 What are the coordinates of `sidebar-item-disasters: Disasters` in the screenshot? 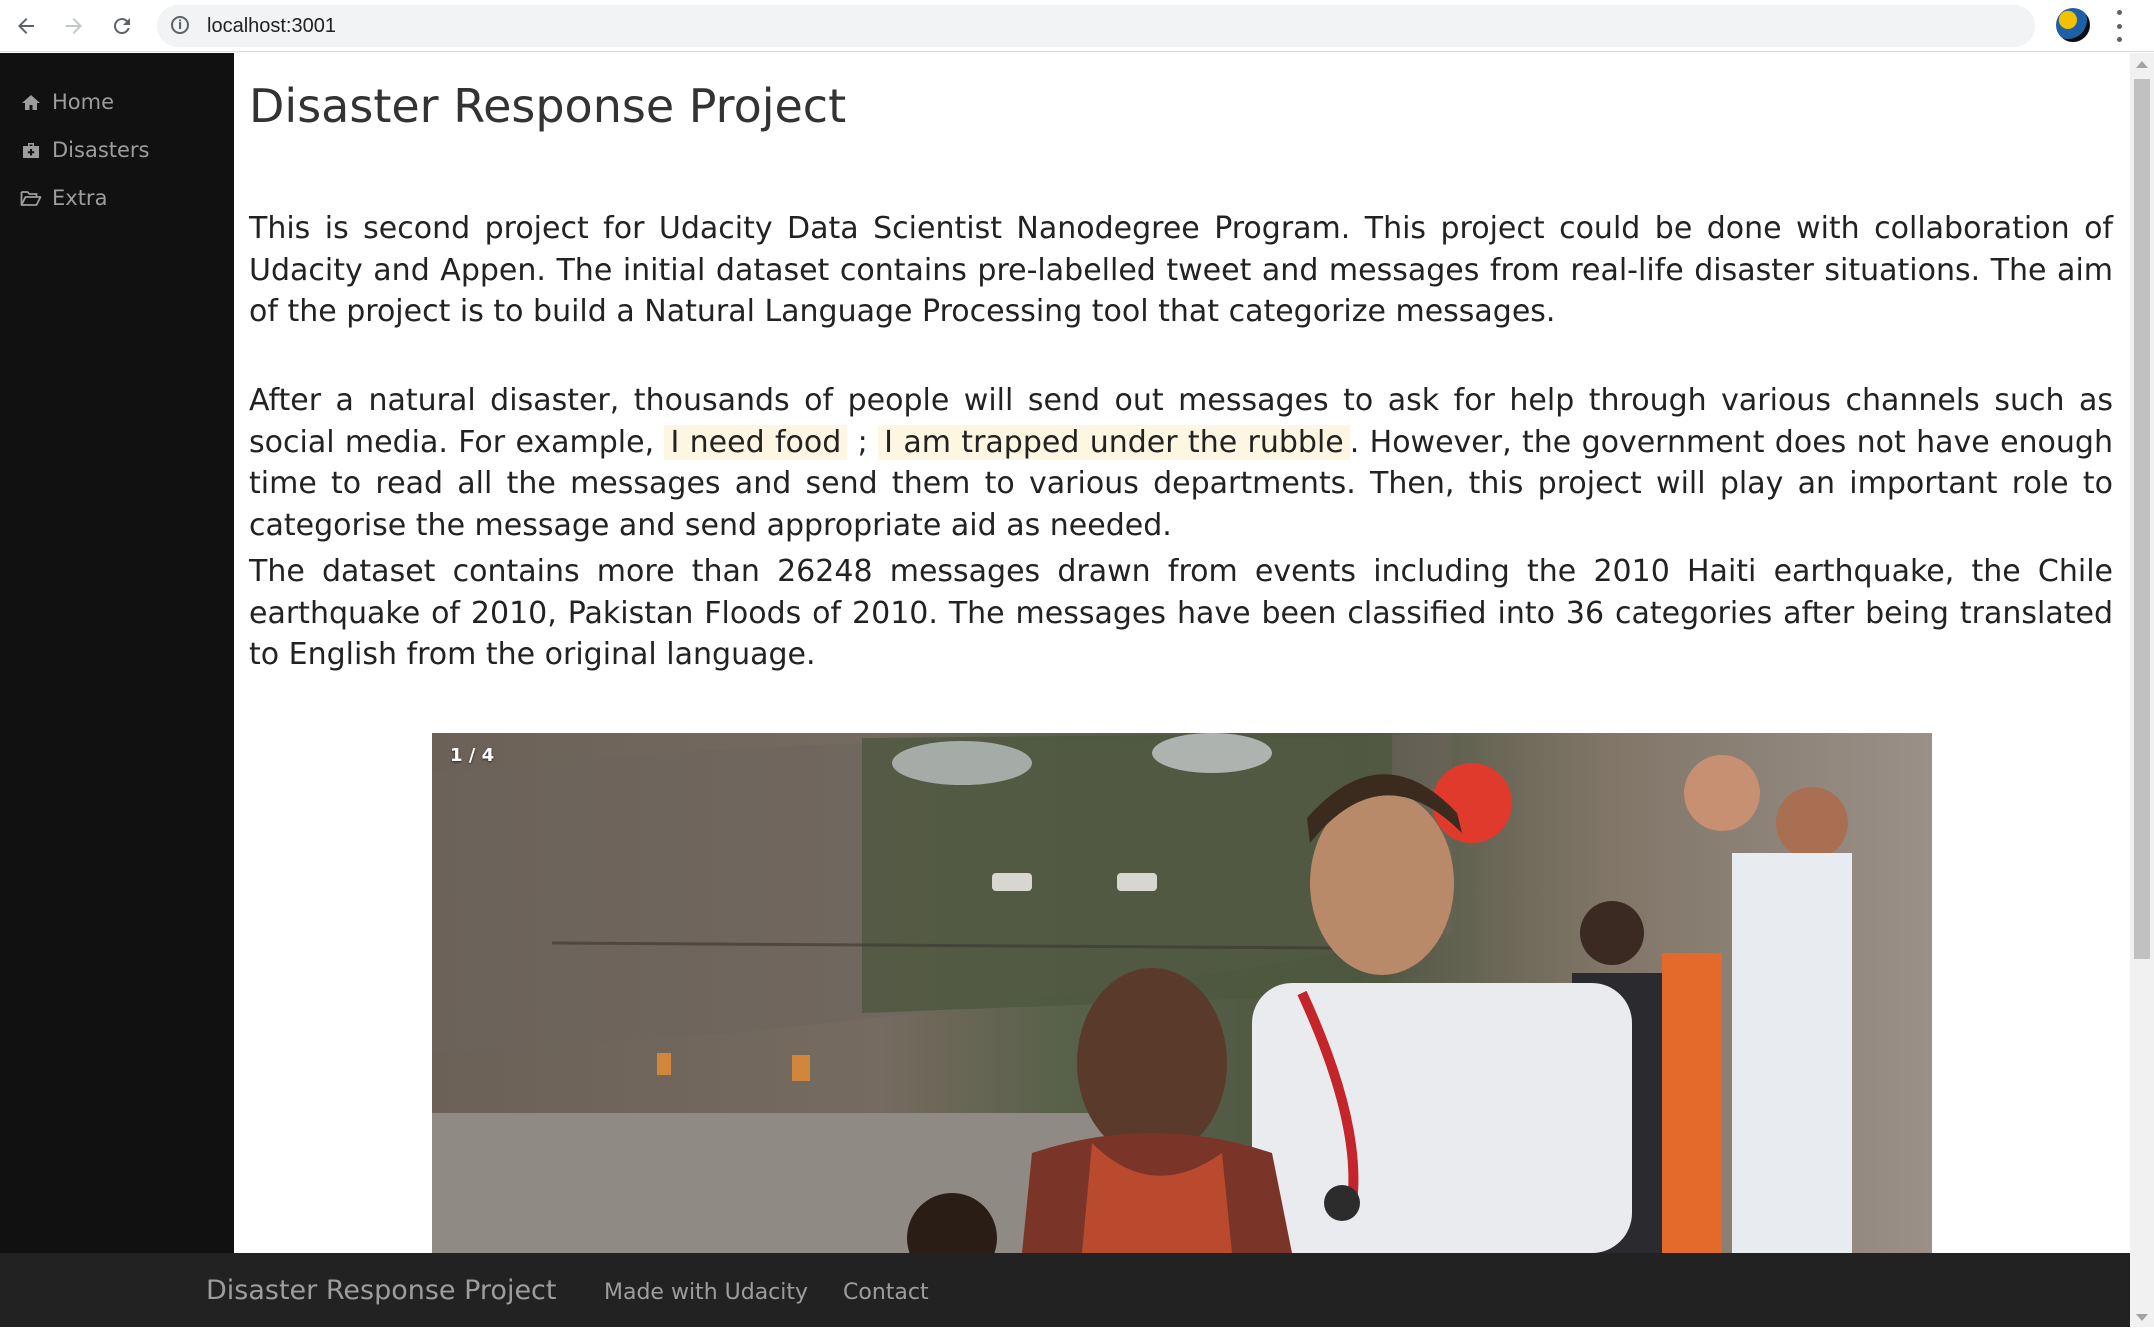 It's located at (84, 150).